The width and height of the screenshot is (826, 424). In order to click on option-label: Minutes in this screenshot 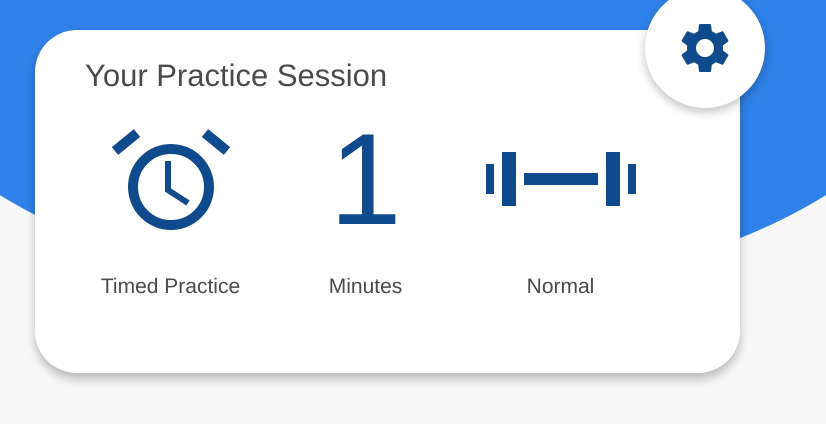, I will do `click(365, 287)`.